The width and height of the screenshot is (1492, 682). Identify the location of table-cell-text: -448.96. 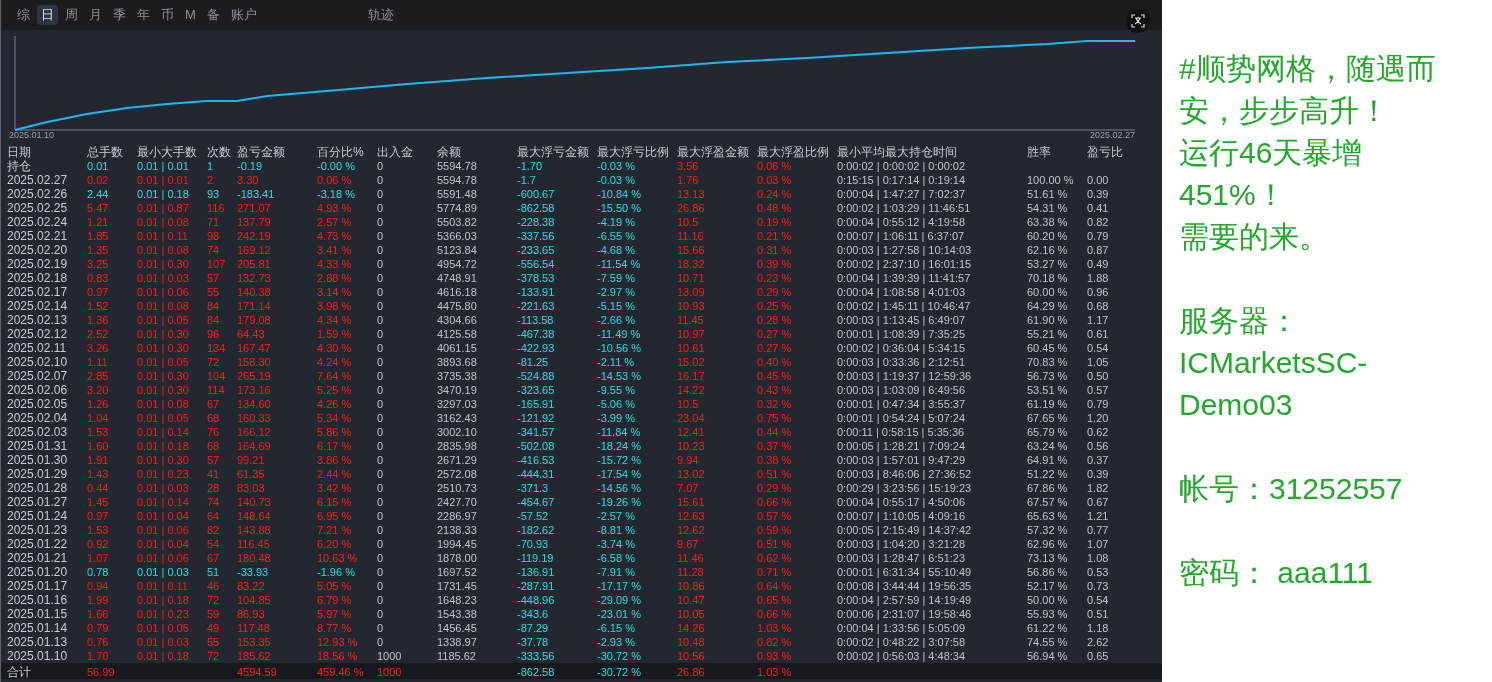
(536, 600).